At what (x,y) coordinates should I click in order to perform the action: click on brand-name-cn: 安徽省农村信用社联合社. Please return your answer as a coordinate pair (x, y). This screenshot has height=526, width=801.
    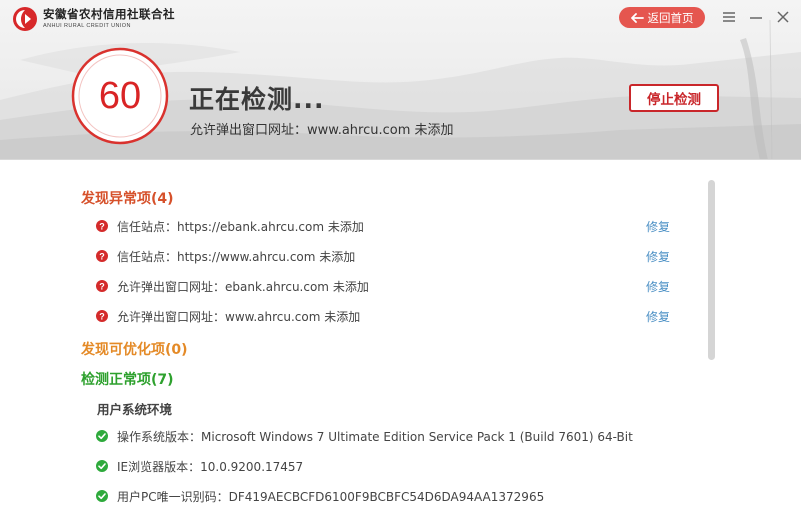
    Looking at the image, I should click on (109, 14).